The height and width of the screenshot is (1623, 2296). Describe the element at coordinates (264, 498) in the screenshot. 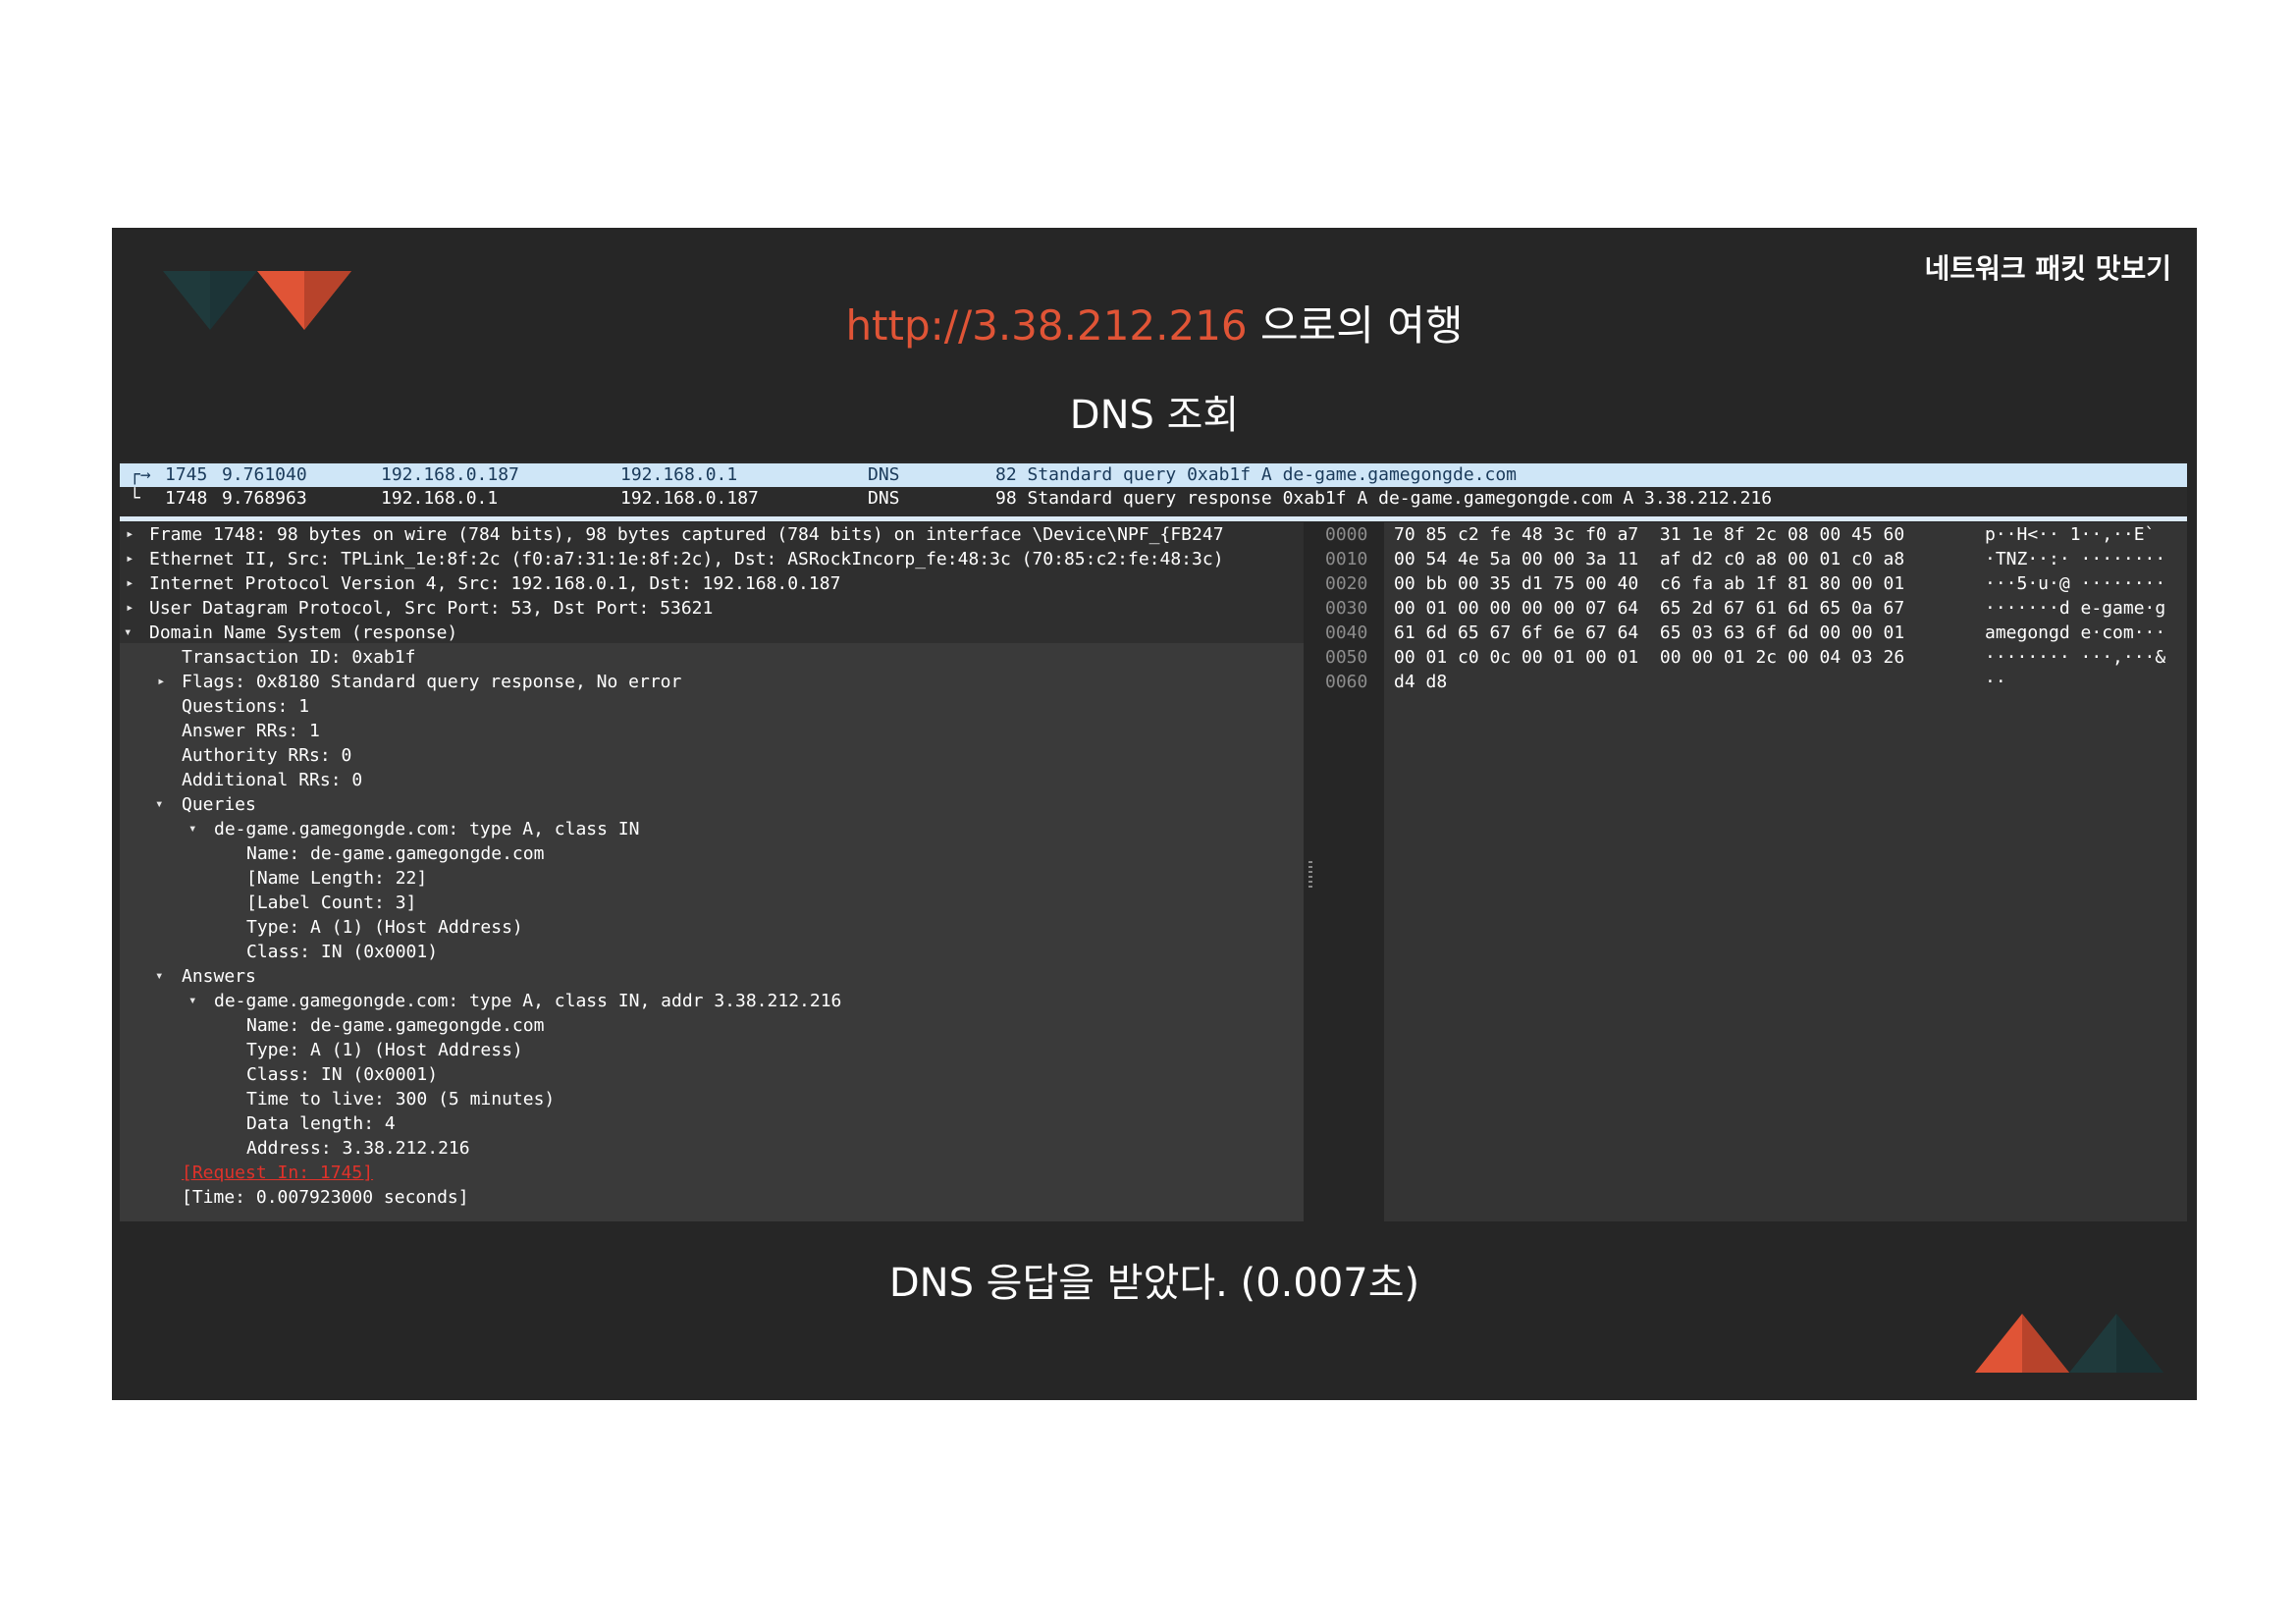

I see `packet-time: 9.768963` at that location.